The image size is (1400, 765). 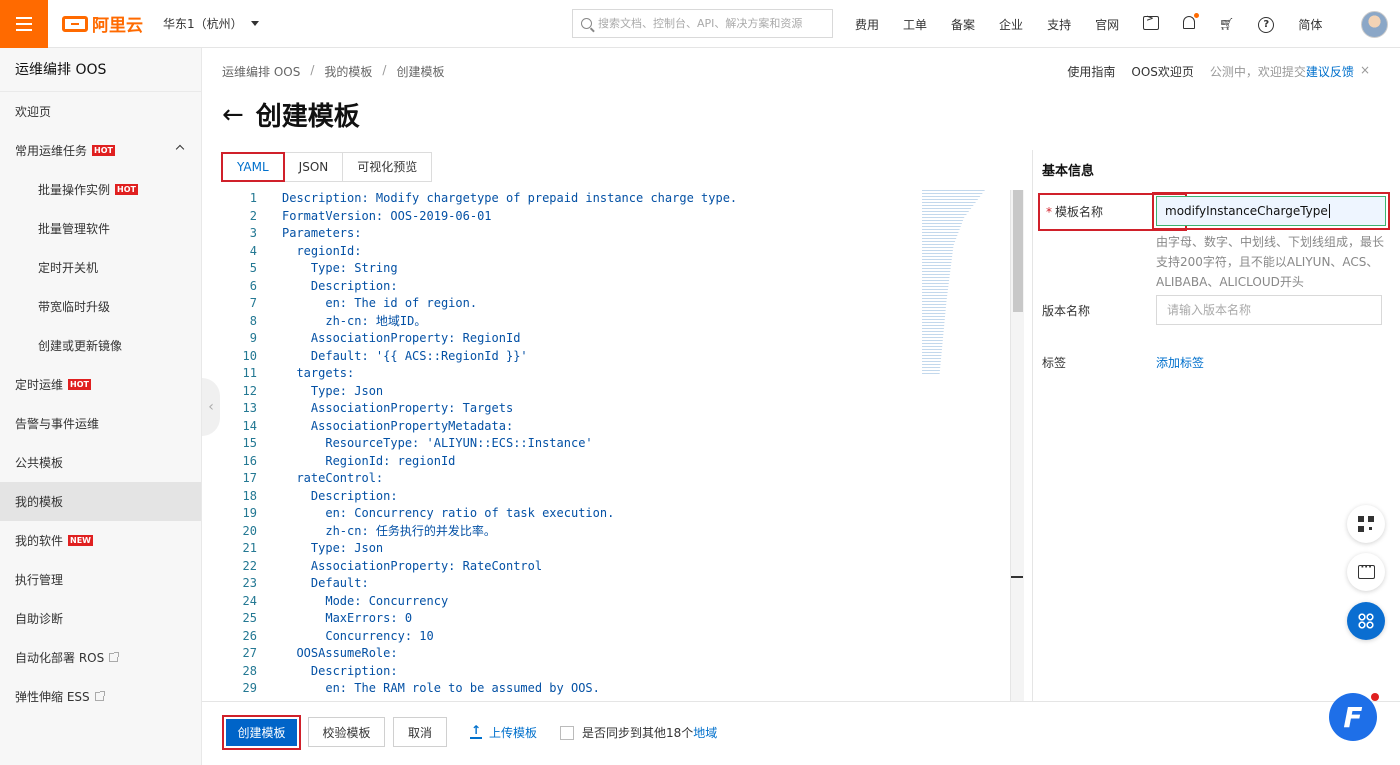 I want to click on code-text: AssociationPropertyMetadata:, so click(x=398, y=425).